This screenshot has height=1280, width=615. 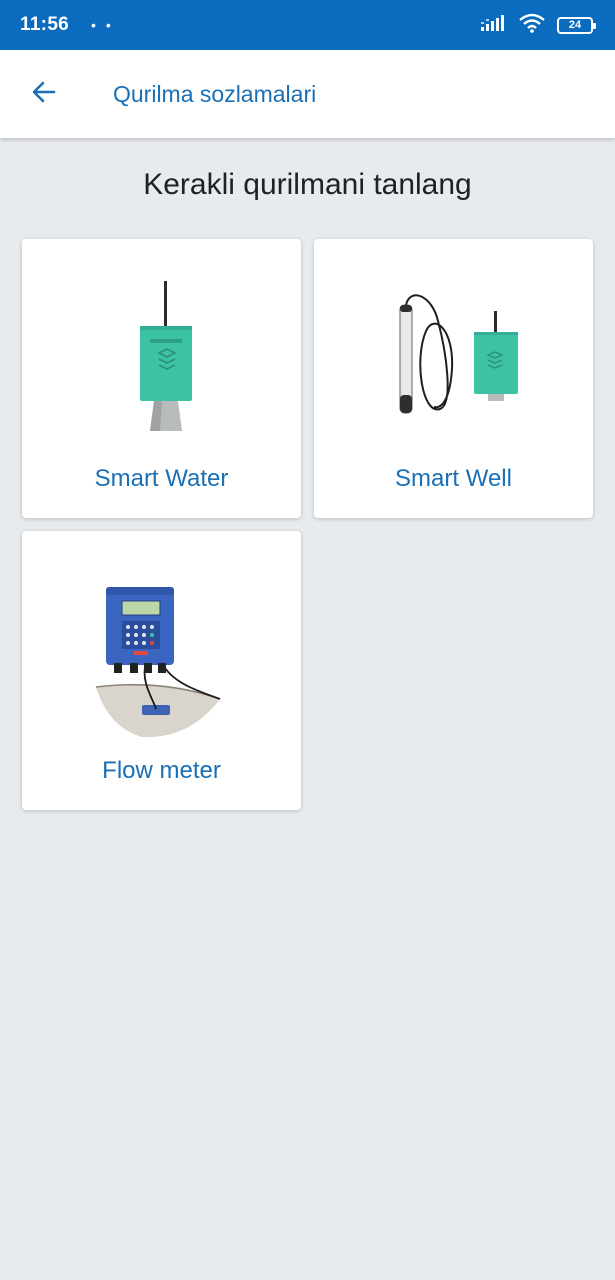 What do you see at coordinates (45, 24) in the screenshot?
I see `status-time: 11:56` at bounding box center [45, 24].